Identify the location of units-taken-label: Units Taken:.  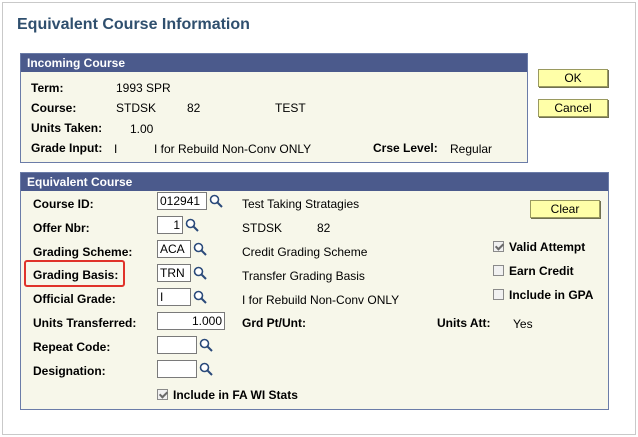
(67, 128).